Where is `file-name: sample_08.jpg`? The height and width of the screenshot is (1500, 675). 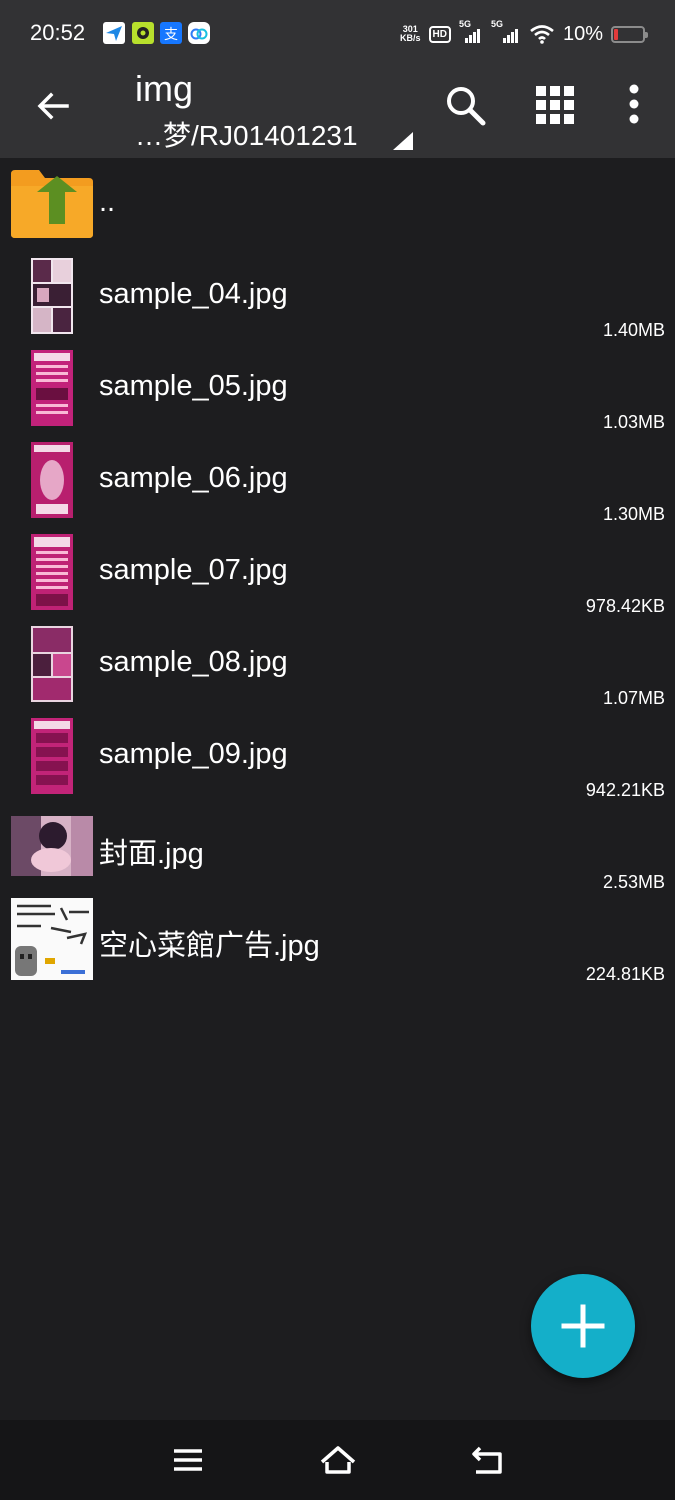
file-name: sample_08.jpg is located at coordinates (193, 662).